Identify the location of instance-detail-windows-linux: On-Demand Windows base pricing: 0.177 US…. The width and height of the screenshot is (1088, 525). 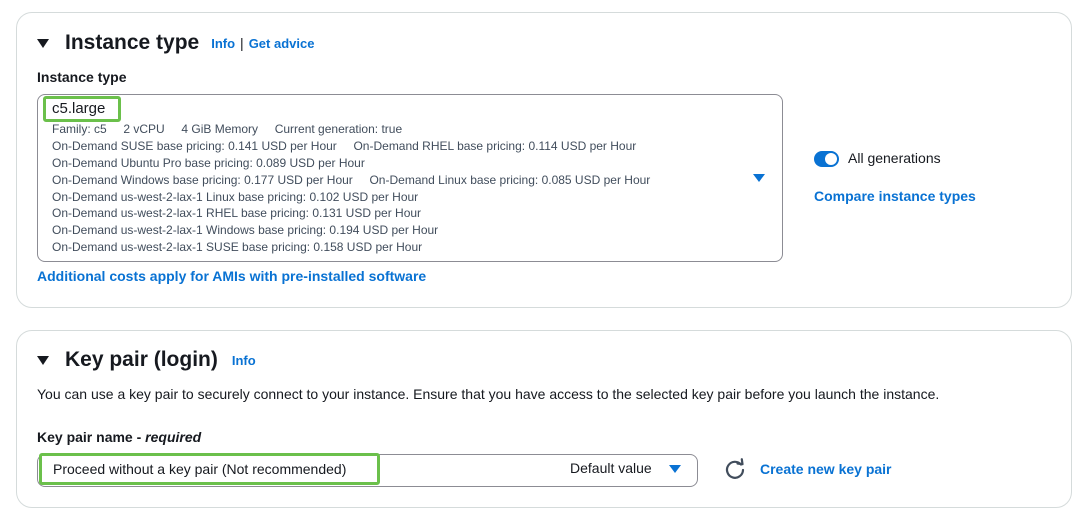
(351, 180).